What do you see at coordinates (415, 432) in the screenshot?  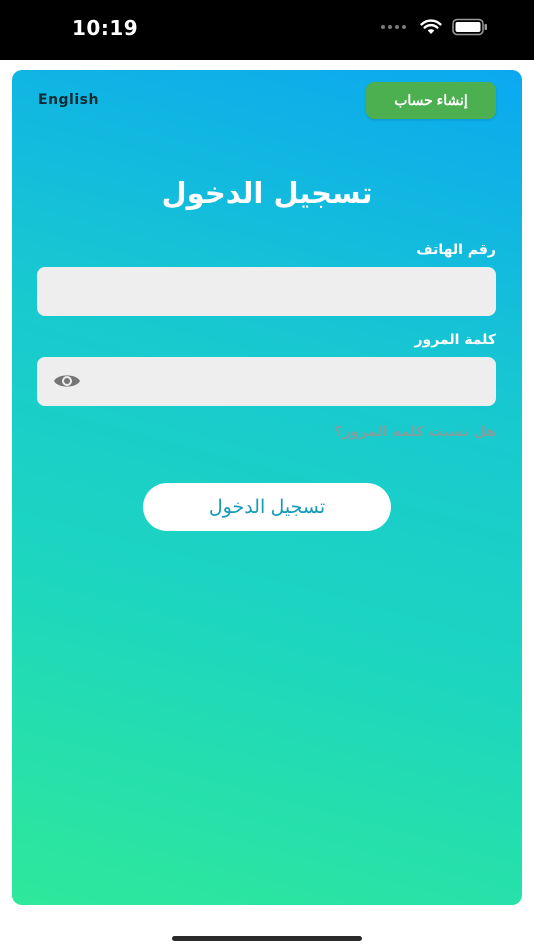 I see `forgot-password-link: هل نسيت كلمة المرور؟` at bounding box center [415, 432].